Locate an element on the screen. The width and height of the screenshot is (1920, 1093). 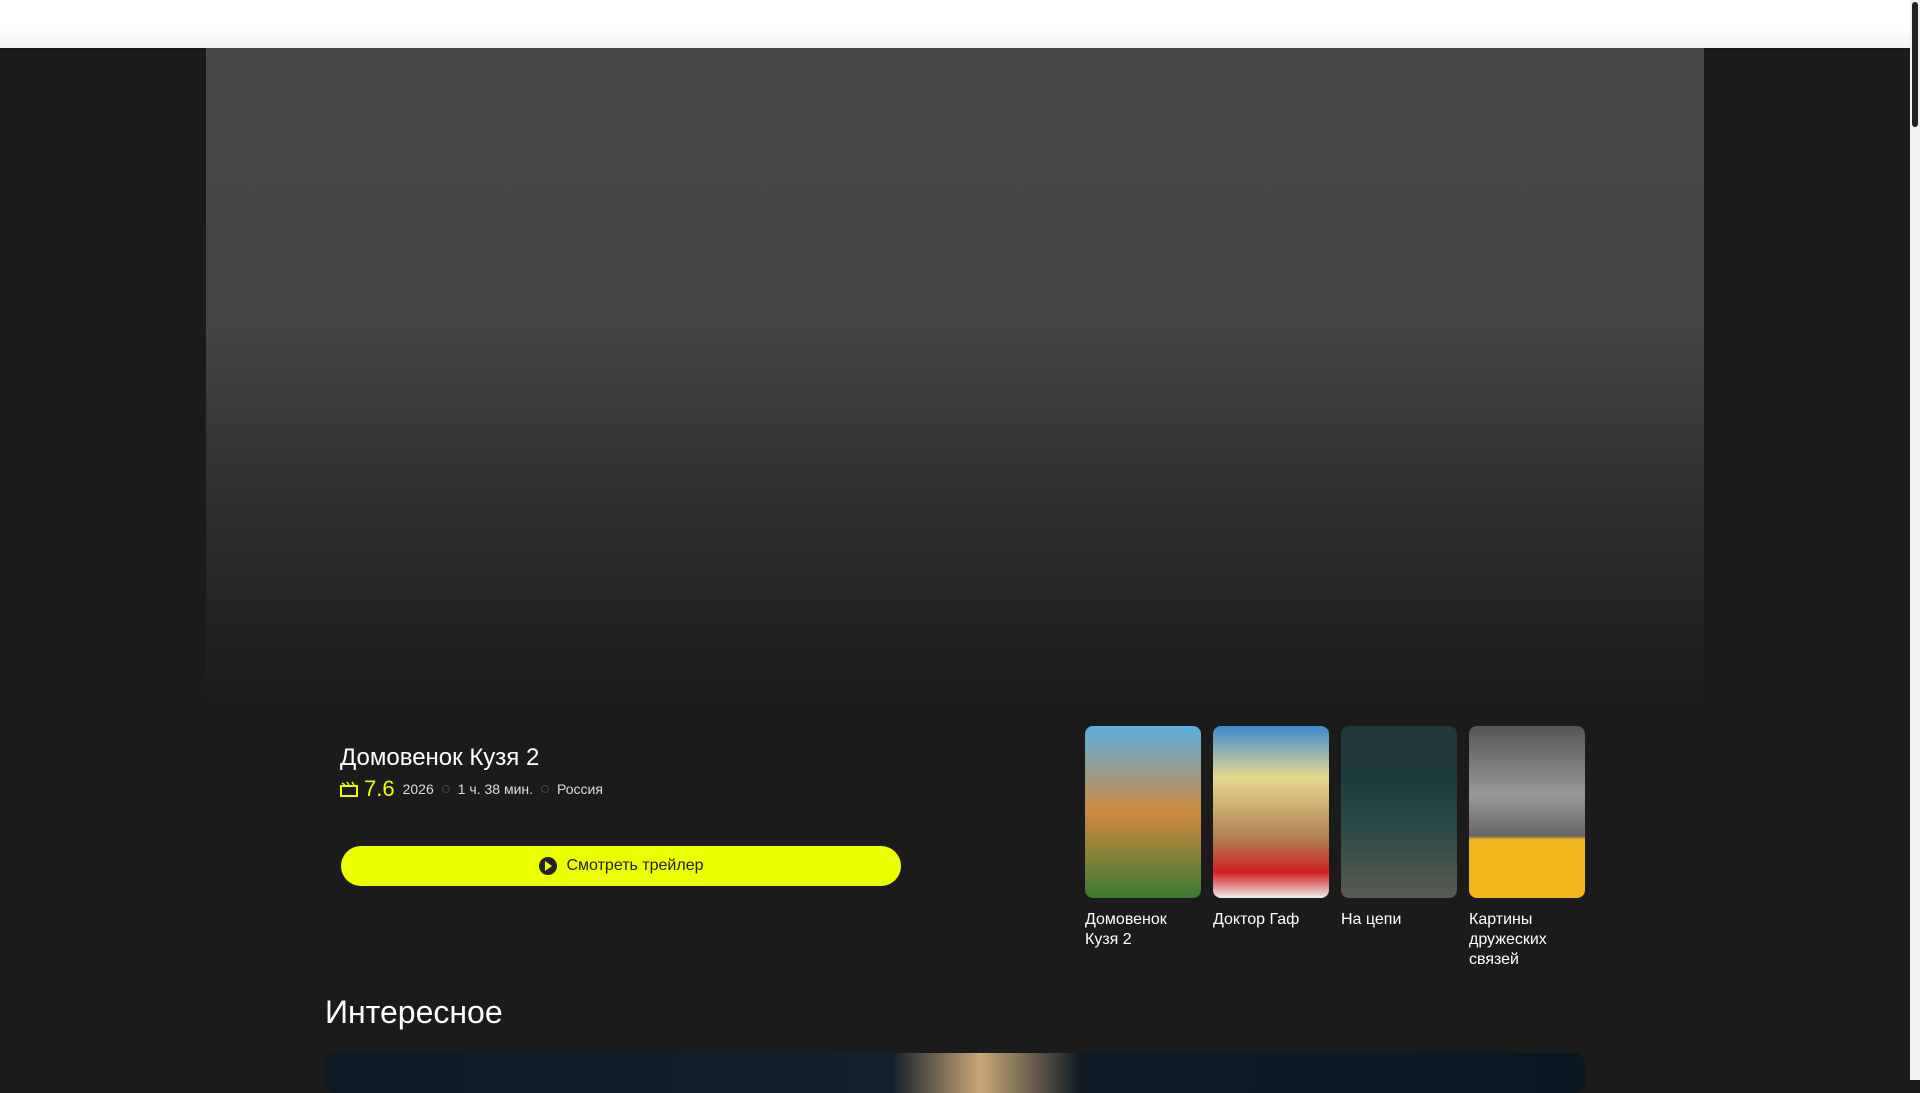
play-icon is located at coordinates (547, 866).